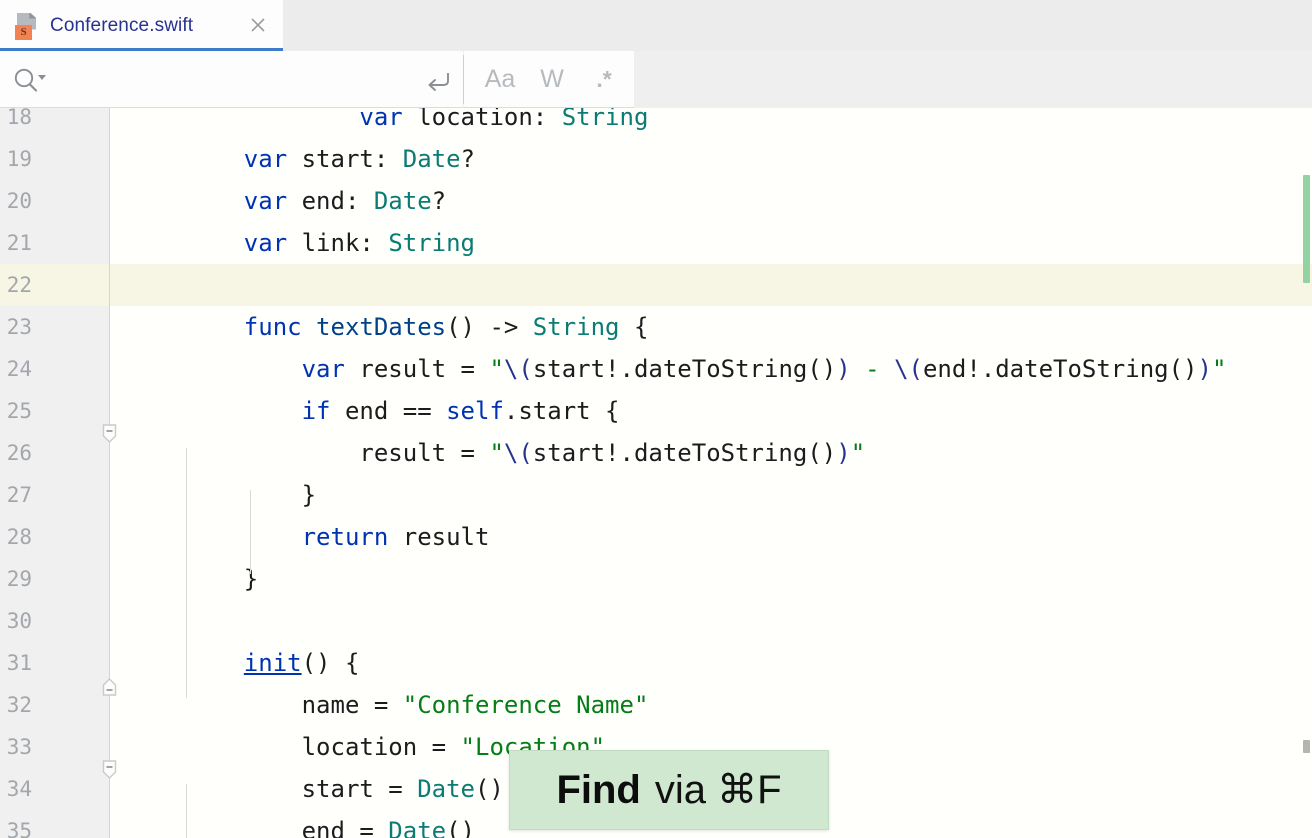  Describe the element at coordinates (1306, 746) in the screenshot. I see `scroll-thumb-marker` at that location.